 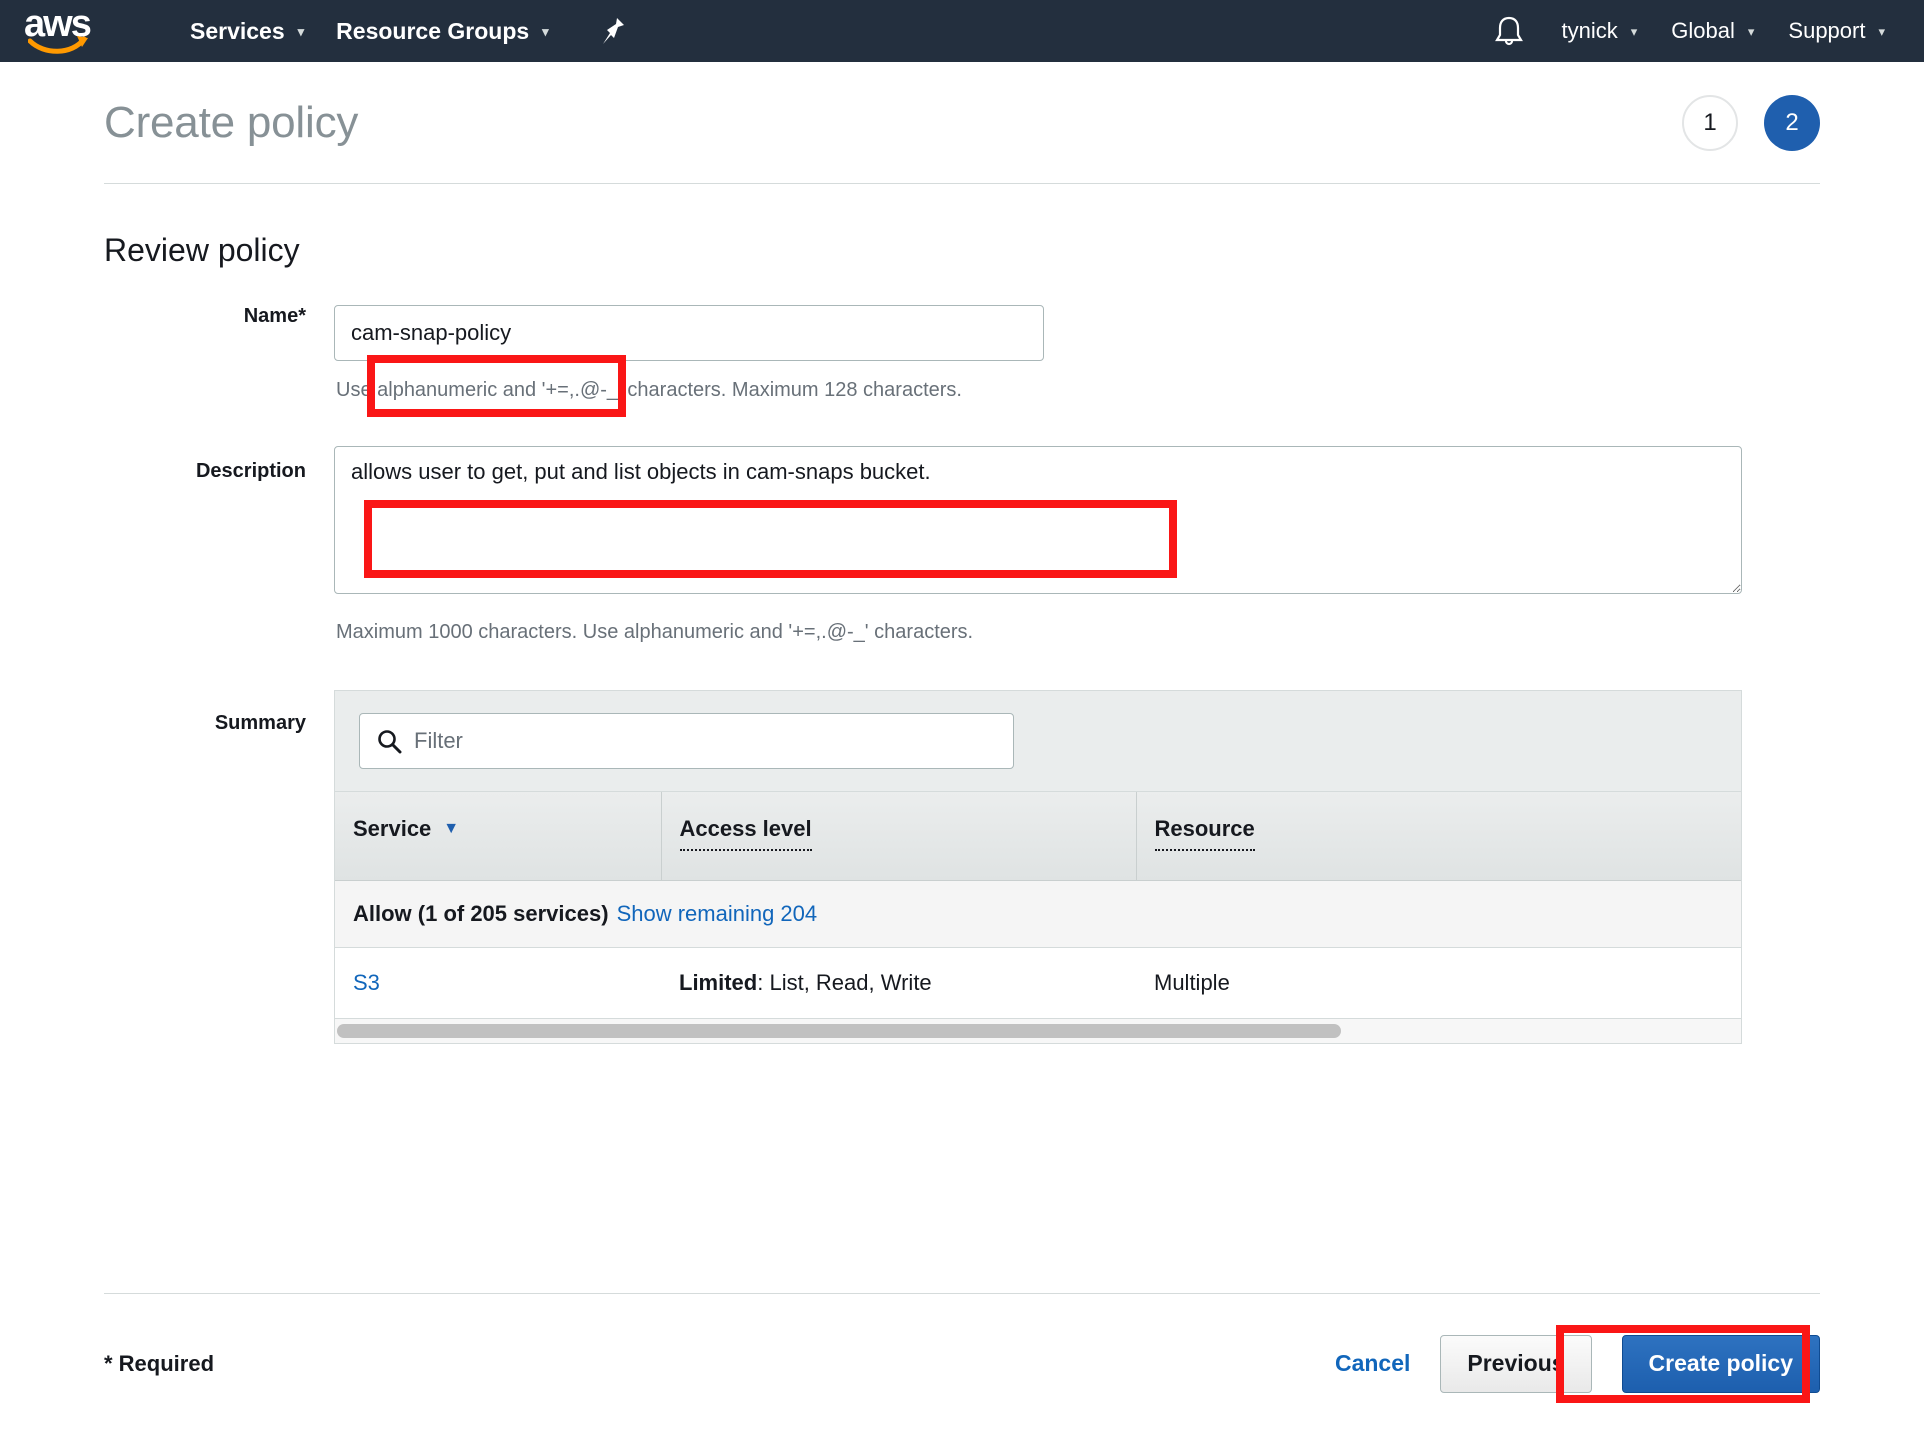 What do you see at coordinates (1372, 1363) in the screenshot?
I see `cancel-button: Cancel` at bounding box center [1372, 1363].